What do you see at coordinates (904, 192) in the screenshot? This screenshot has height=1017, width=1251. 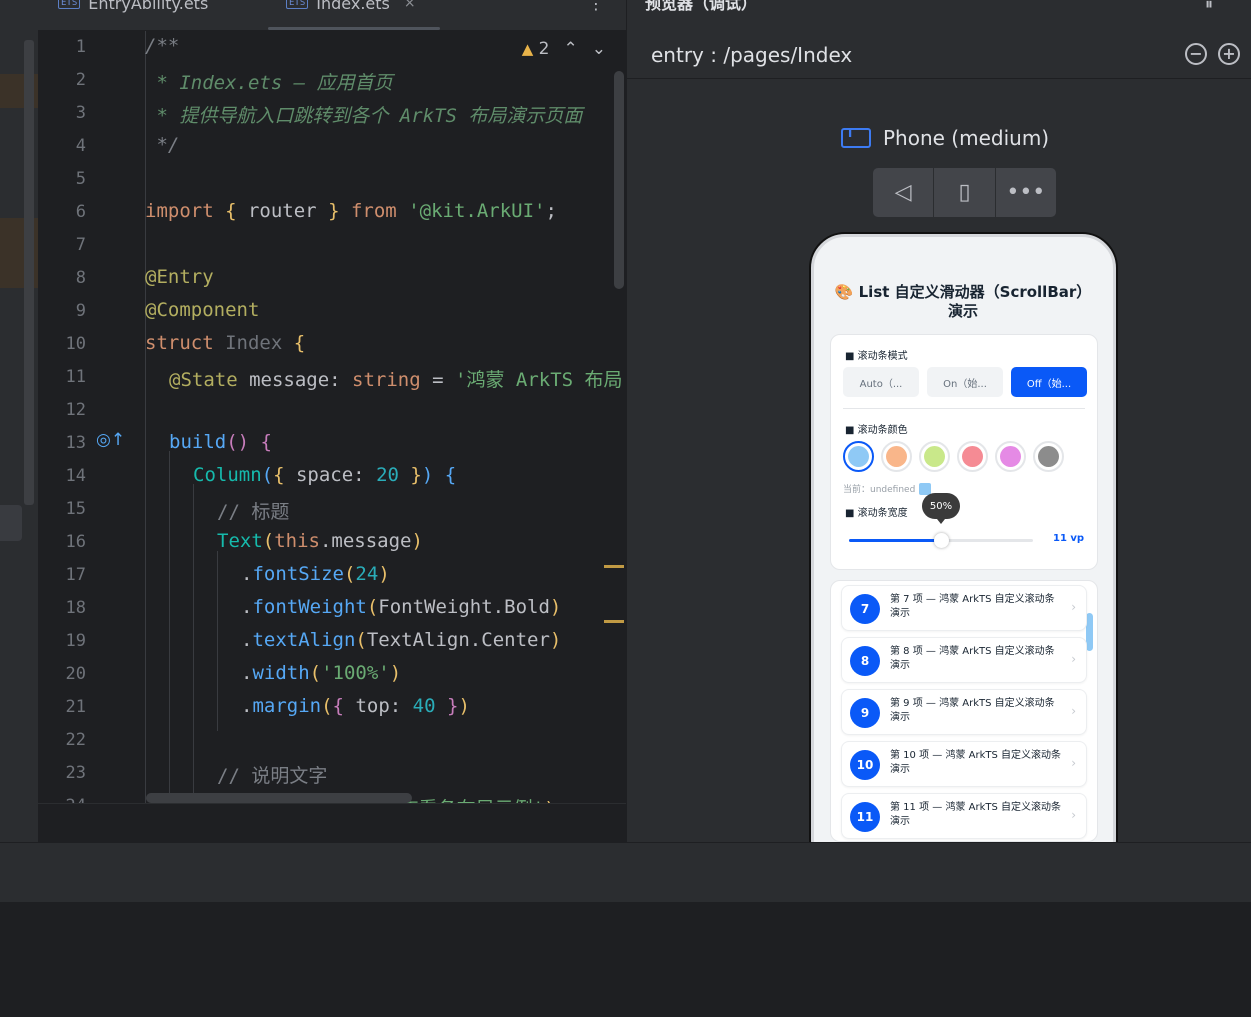 I see `back-button: ◁` at bounding box center [904, 192].